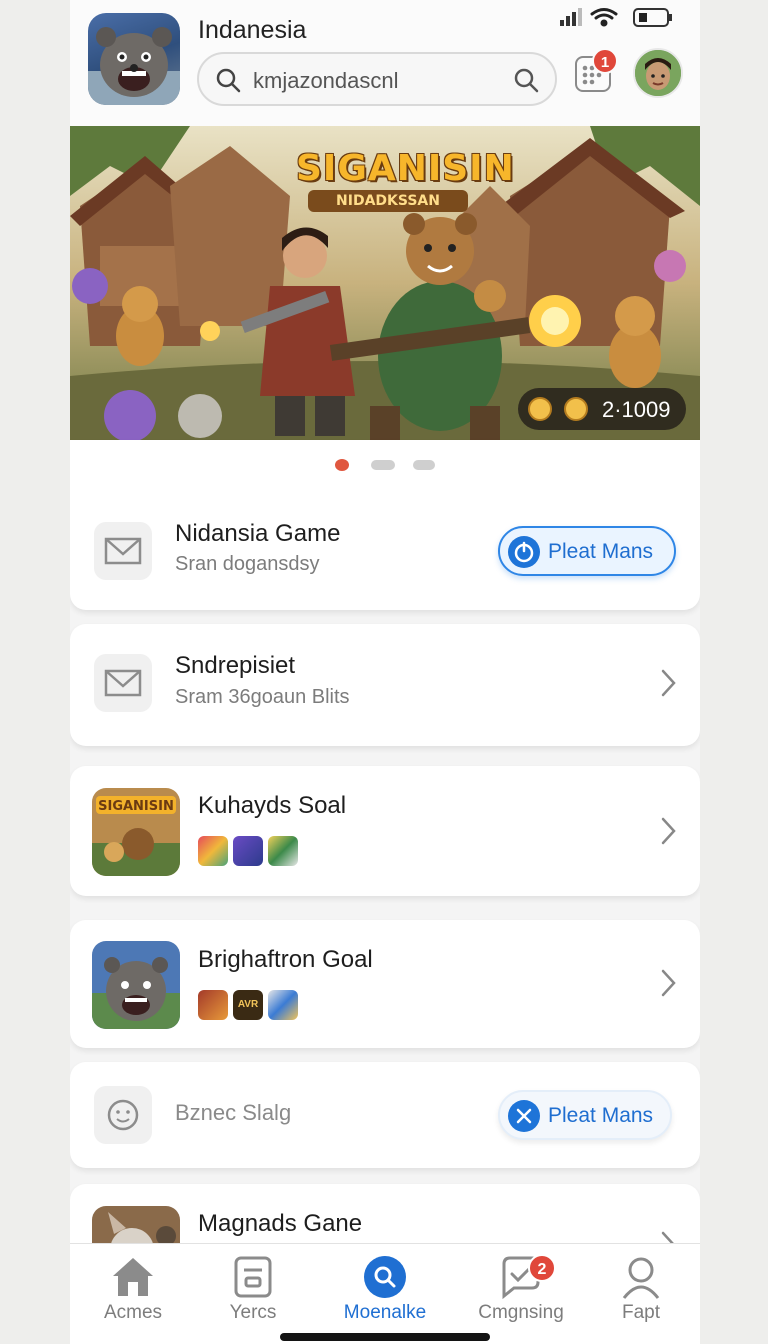  I want to click on avr-tile: AVR, so click(248, 1005).